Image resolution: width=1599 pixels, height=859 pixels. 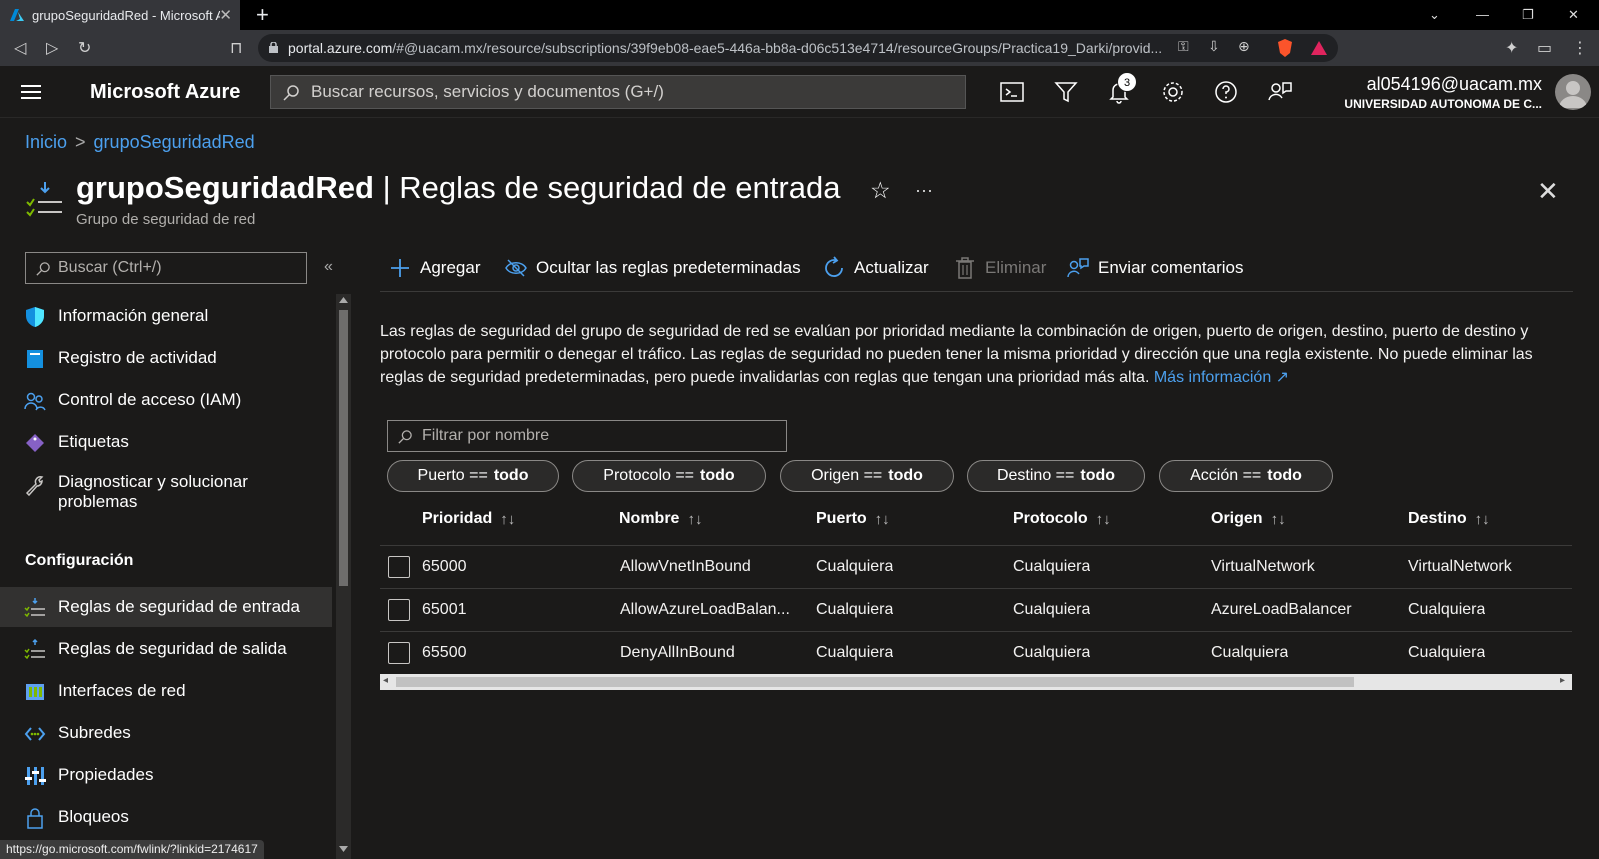 What do you see at coordinates (1244, 46) in the screenshot?
I see `zoom-icon: ⊕` at bounding box center [1244, 46].